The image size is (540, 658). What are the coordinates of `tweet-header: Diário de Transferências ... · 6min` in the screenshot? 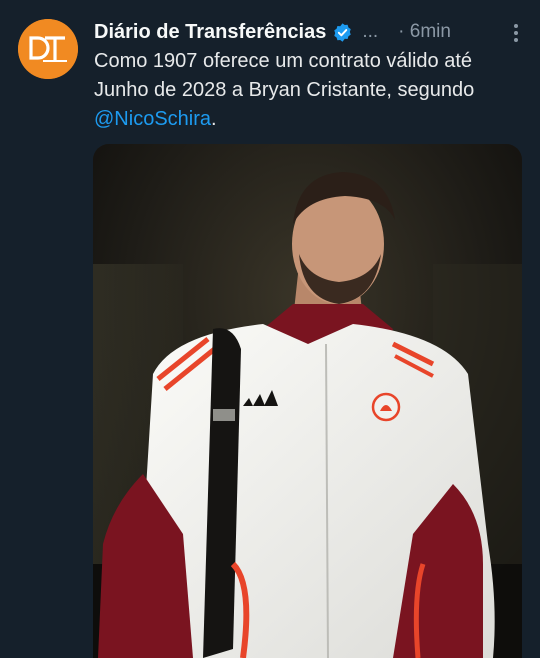 It's located at (310, 32).